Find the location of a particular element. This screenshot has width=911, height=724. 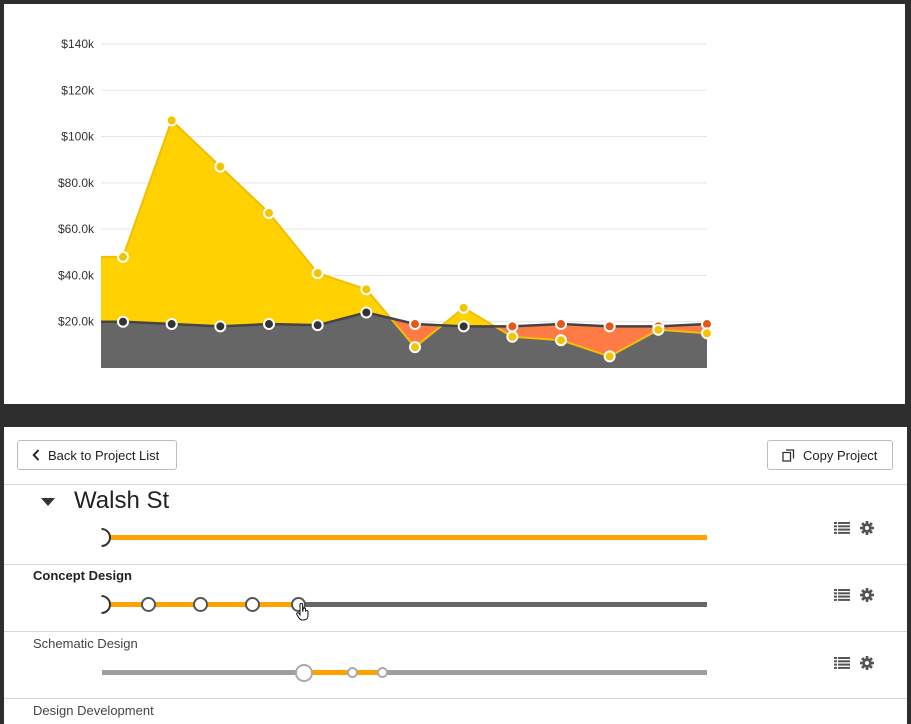

y-tick-label: $100k is located at coordinates (78, 137).